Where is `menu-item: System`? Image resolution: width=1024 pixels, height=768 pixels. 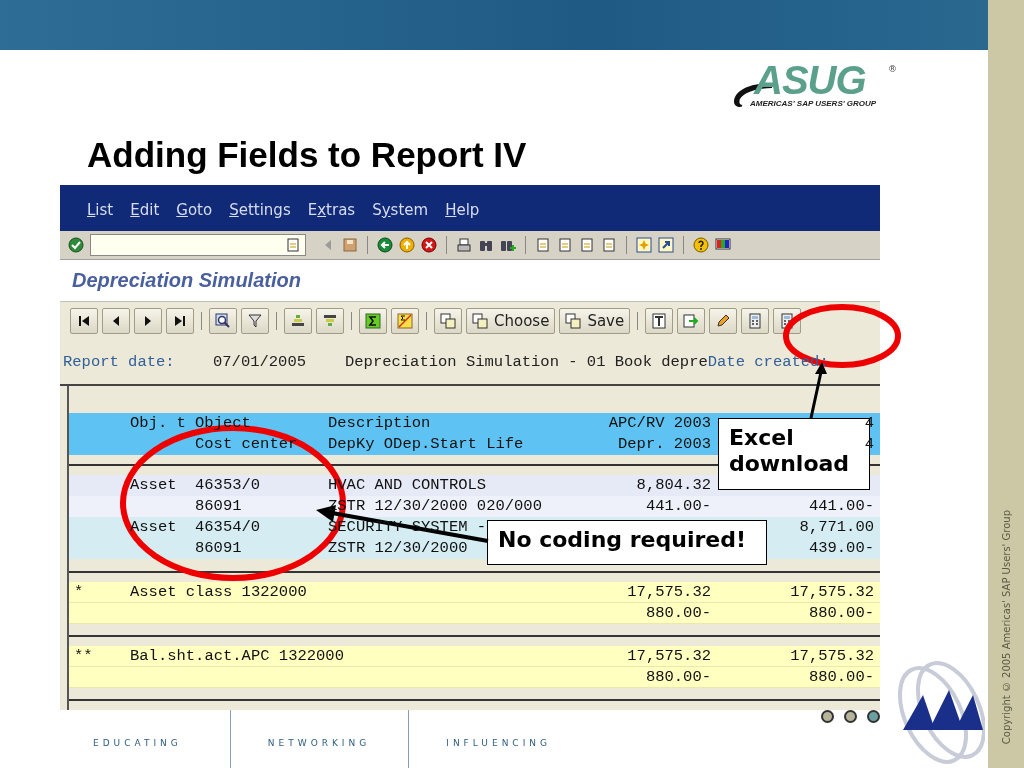
menu-item: System is located at coordinates (400, 209).